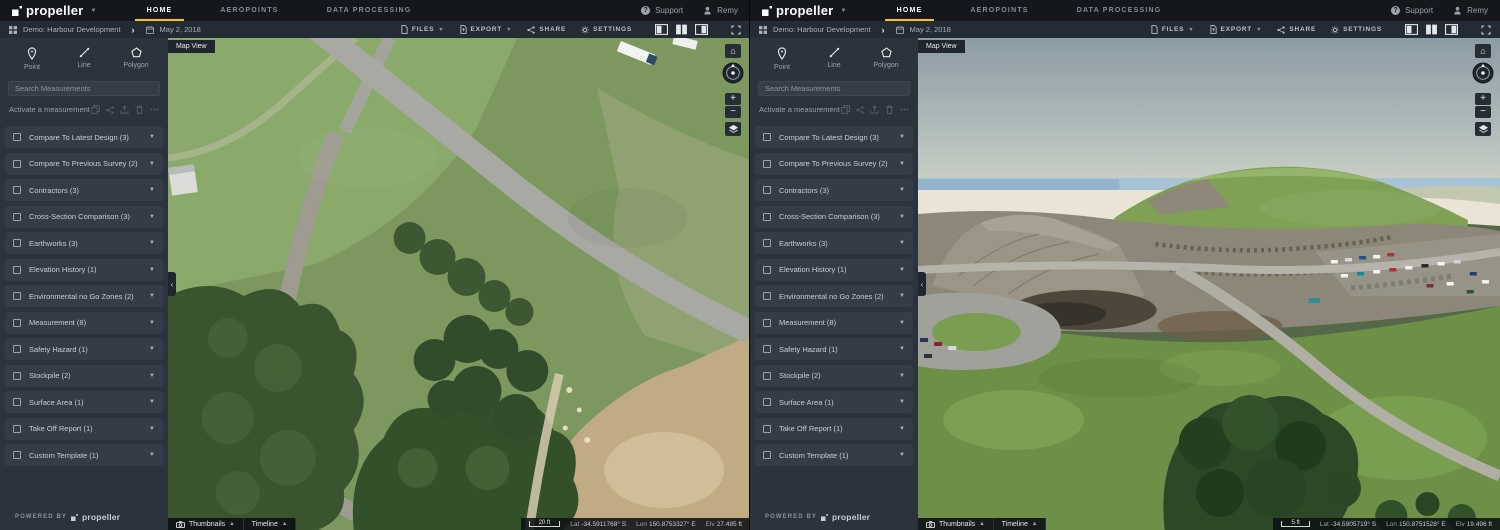  Describe the element at coordinates (1483, 51) in the screenshot. I see `home-button: ⌂` at that location.